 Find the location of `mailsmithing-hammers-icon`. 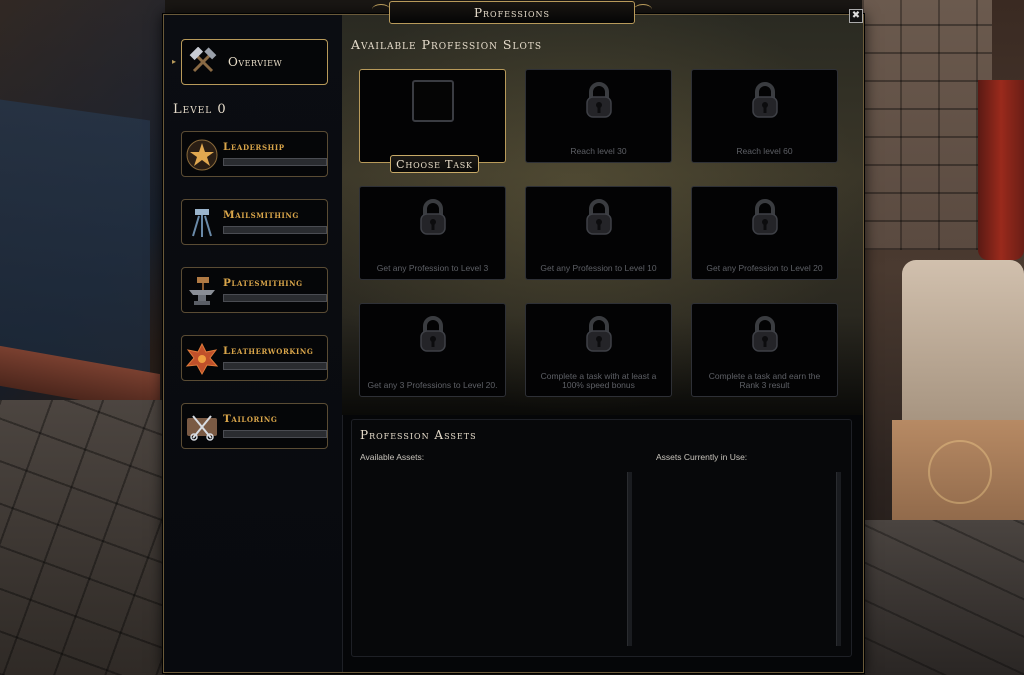

mailsmithing-hammers-icon is located at coordinates (202, 223).